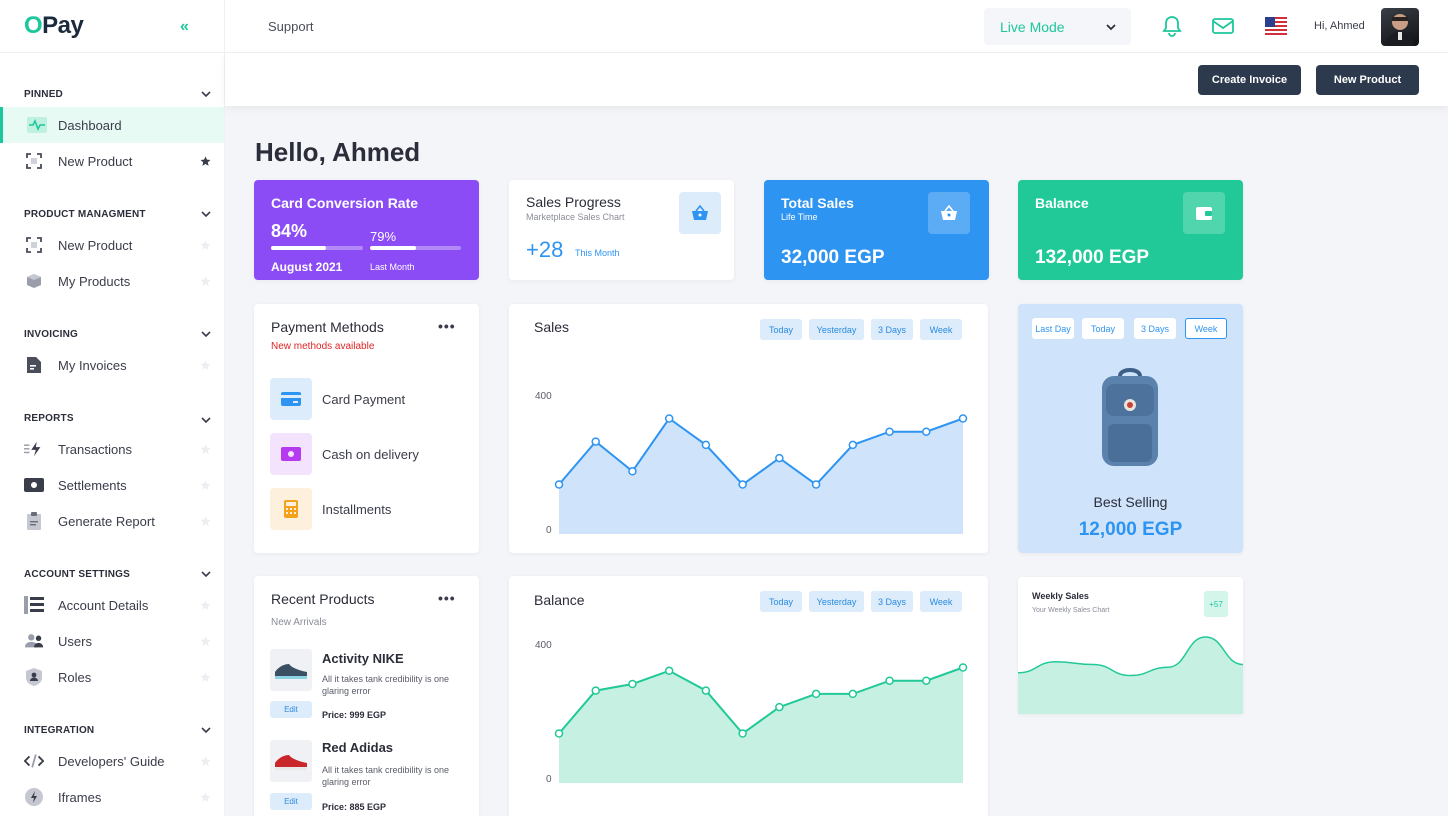 The width and height of the screenshot is (1448, 816). I want to click on mode-select: Live Mode, so click(1057, 26).